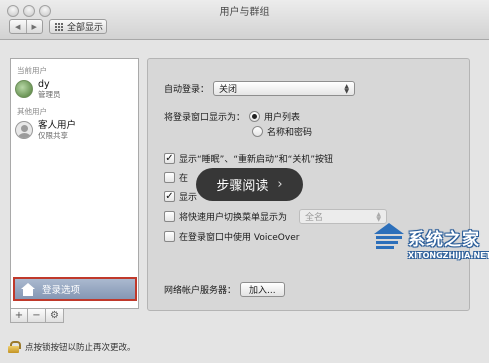 This screenshot has width=489, height=363. I want to click on auto-login-row: 自动登录： 关闭 ▲ ▼, so click(260, 88).